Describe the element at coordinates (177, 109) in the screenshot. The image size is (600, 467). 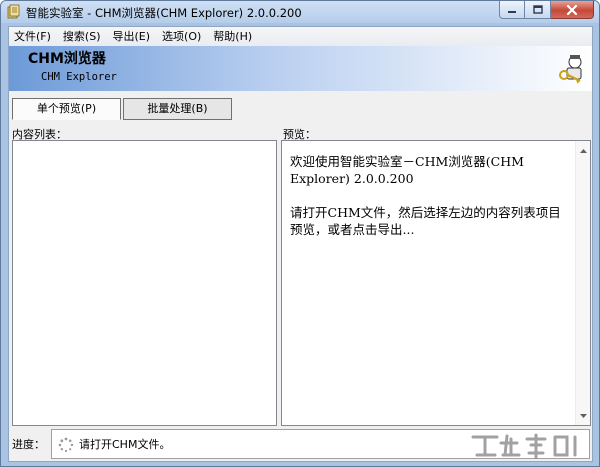
I see `tab-batch-process: 批量处理(B)` at that location.